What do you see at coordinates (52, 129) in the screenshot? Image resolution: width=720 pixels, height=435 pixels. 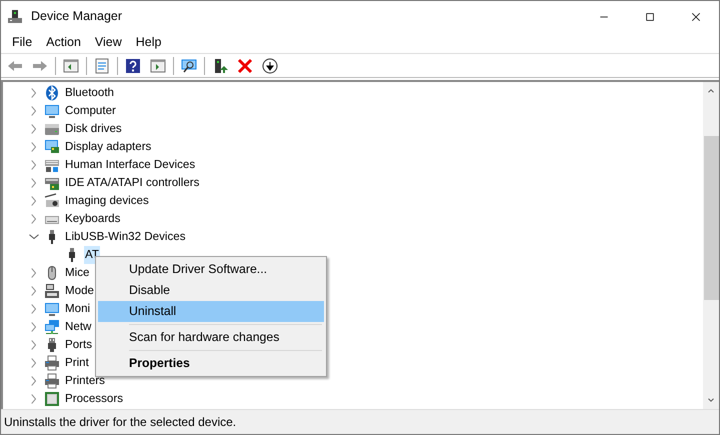 I see `disk-drive-icon` at bounding box center [52, 129].